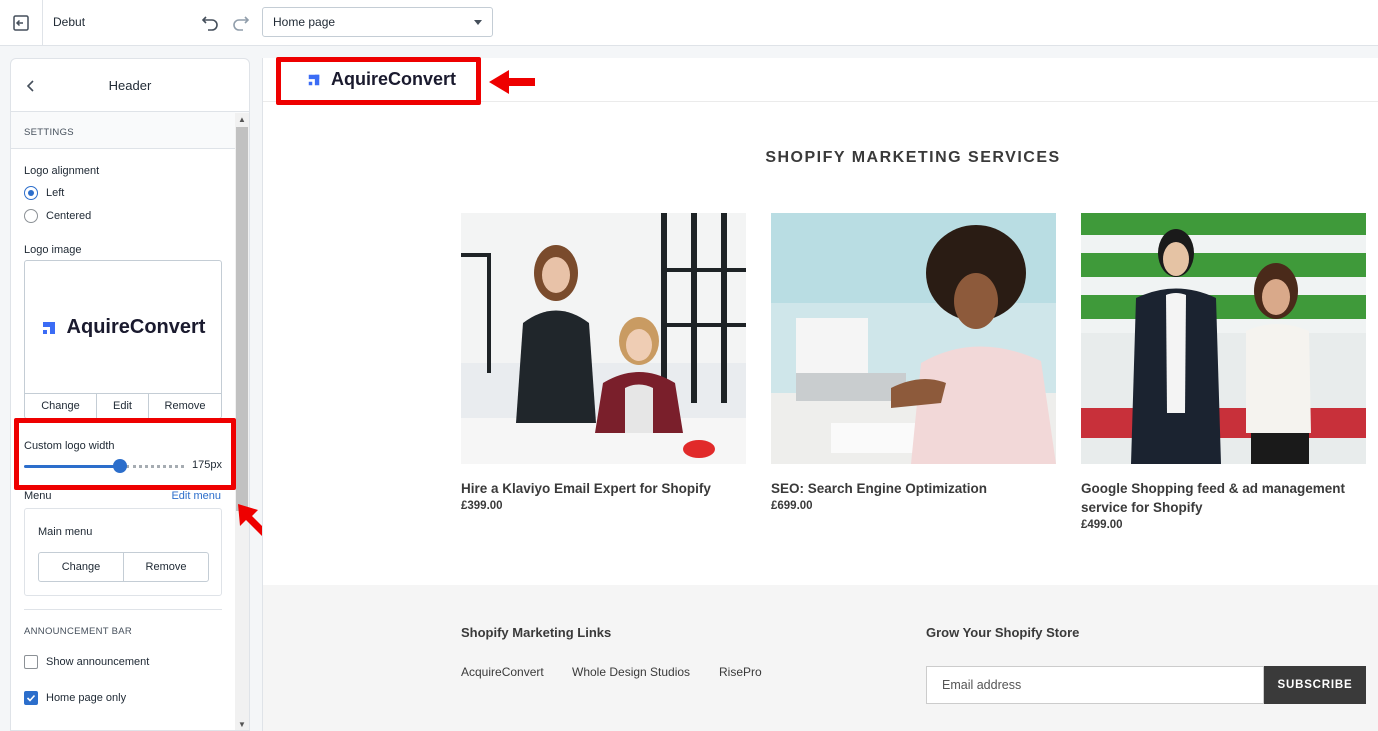 This screenshot has width=1378, height=731. I want to click on undo-button, so click(210, 22).